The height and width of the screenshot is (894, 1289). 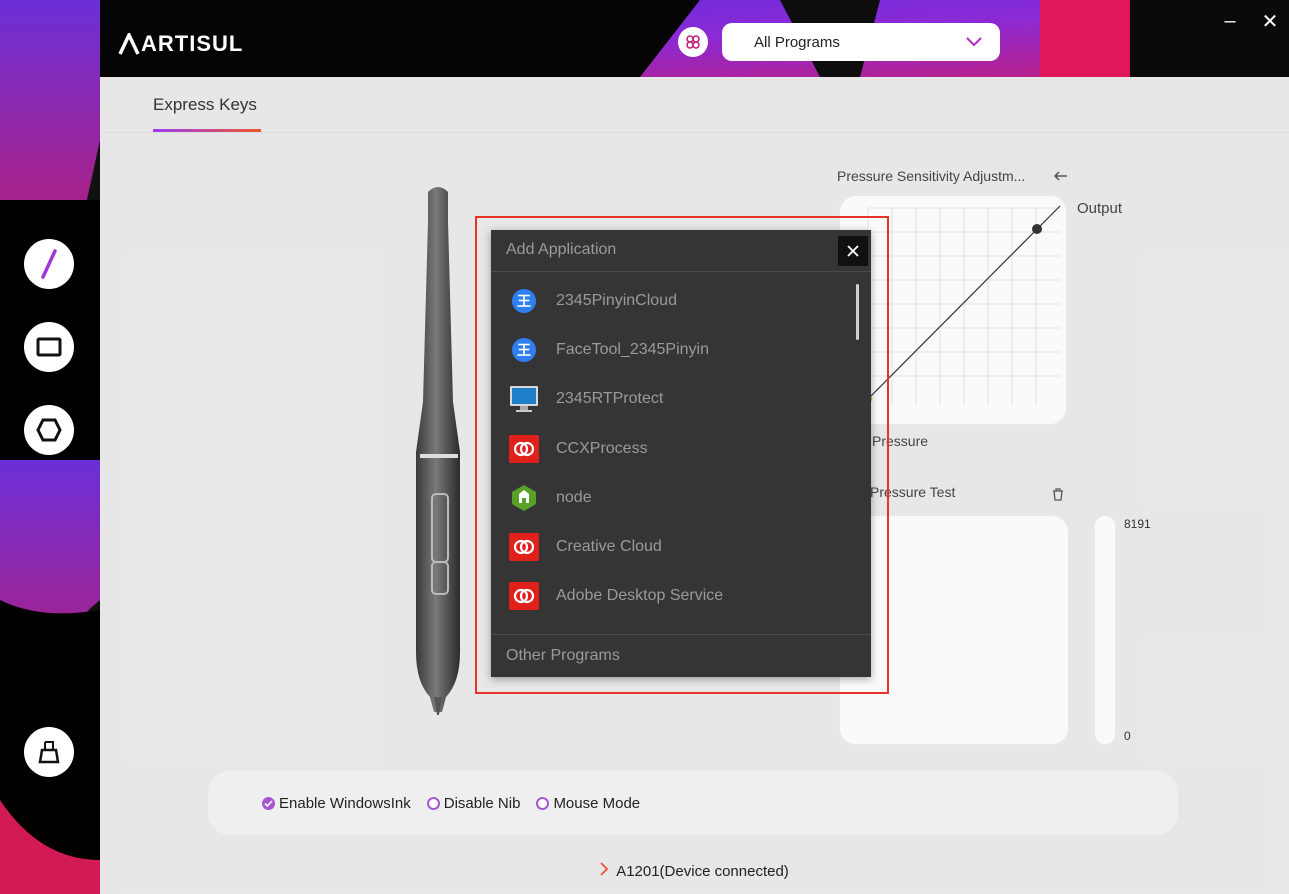 I want to click on app-name: node, so click(x=574, y=497).